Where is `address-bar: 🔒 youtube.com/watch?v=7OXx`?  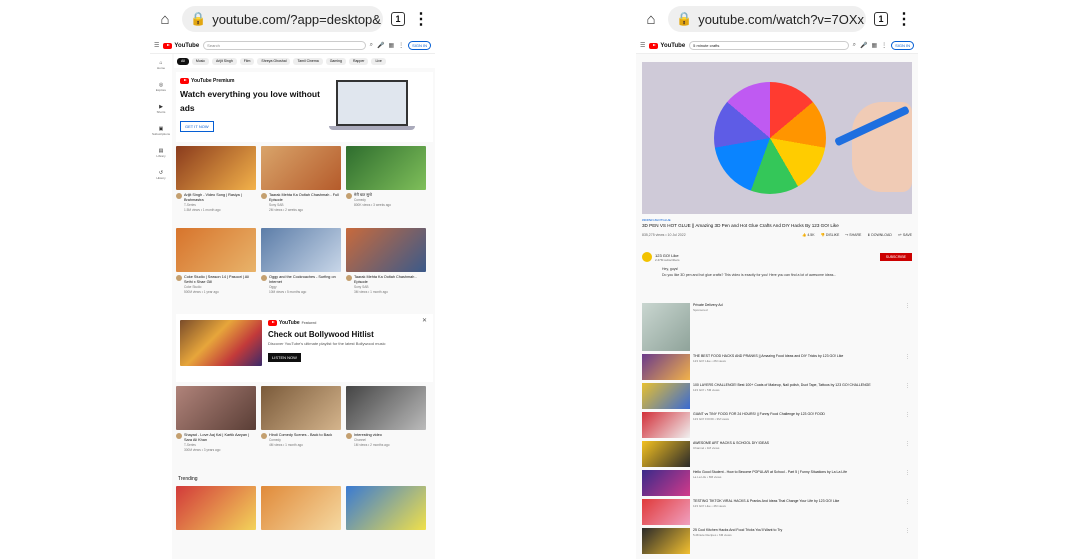 address-bar: 🔒 youtube.com/watch?v=7OXx is located at coordinates (767, 19).